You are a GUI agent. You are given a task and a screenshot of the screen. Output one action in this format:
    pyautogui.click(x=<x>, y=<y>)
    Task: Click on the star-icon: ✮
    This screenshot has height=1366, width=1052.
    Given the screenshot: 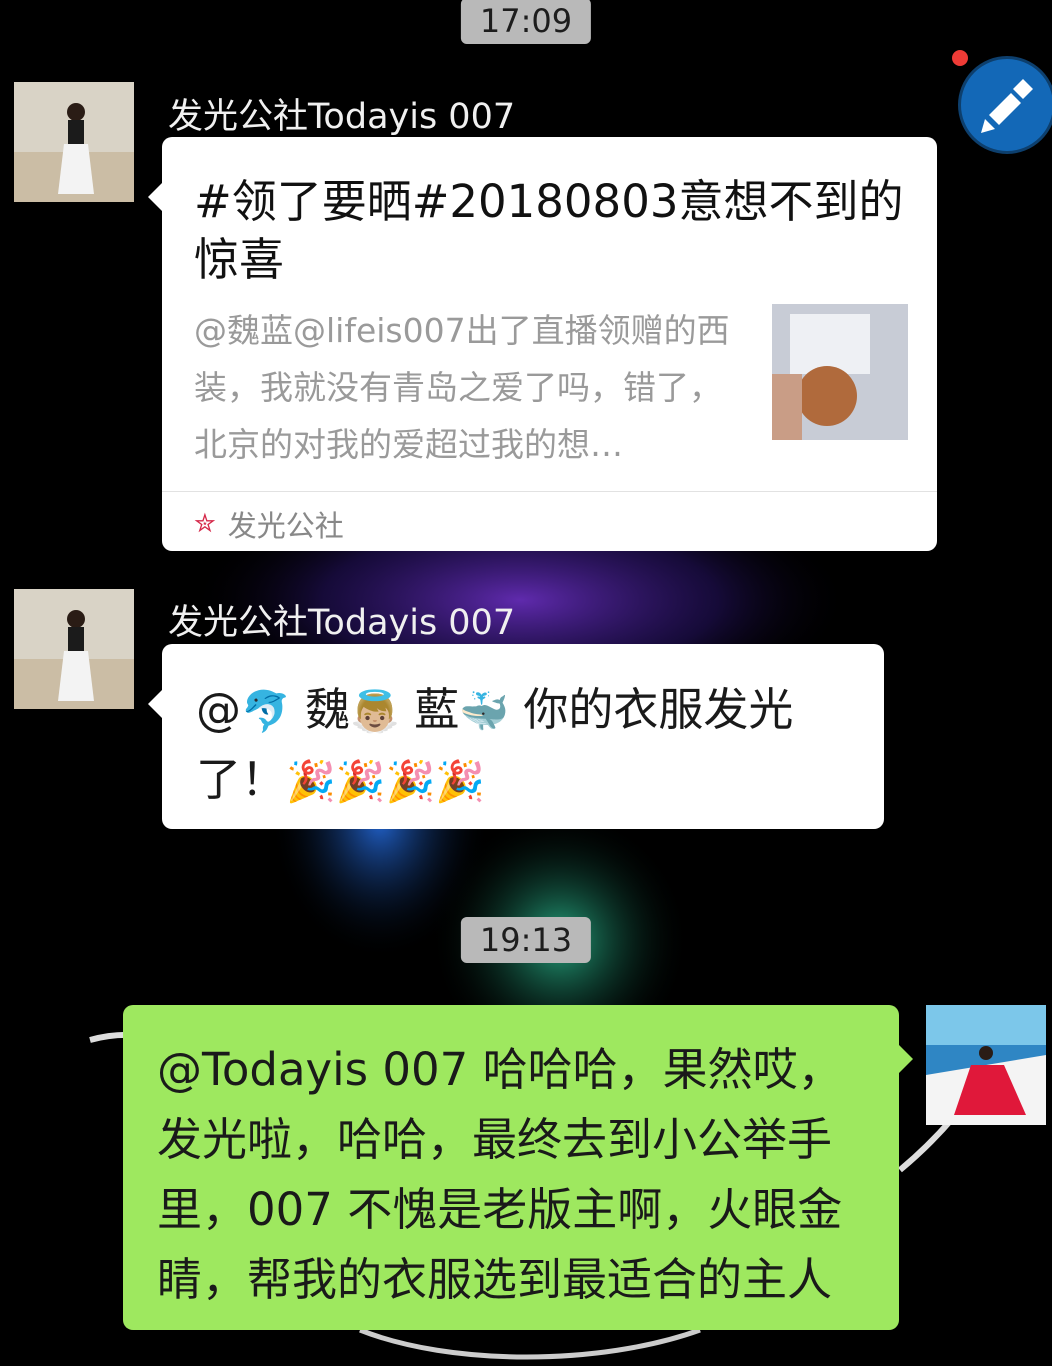 What is the action you would take?
    pyautogui.click(x=205, y=524)
    